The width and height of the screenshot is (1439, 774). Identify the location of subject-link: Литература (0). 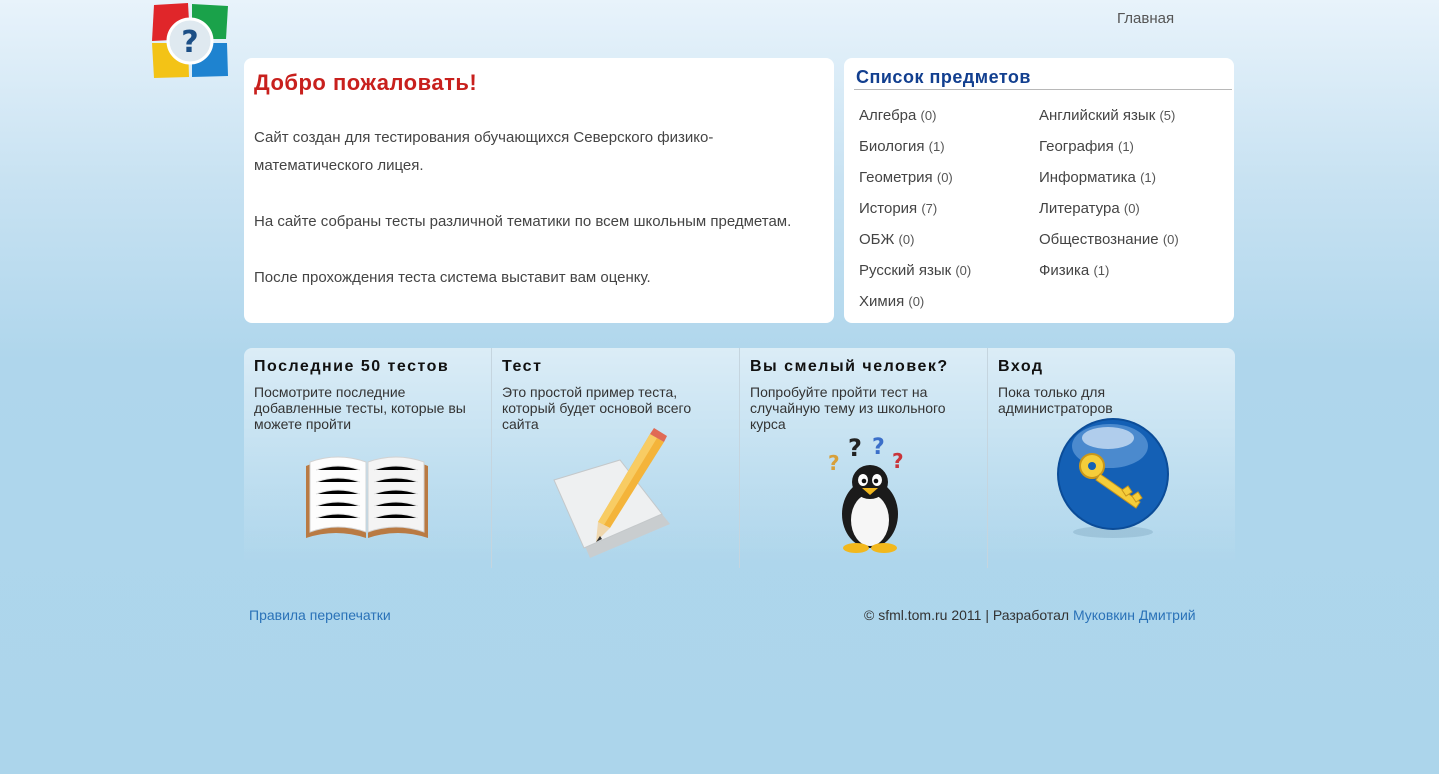
(1089, 208).